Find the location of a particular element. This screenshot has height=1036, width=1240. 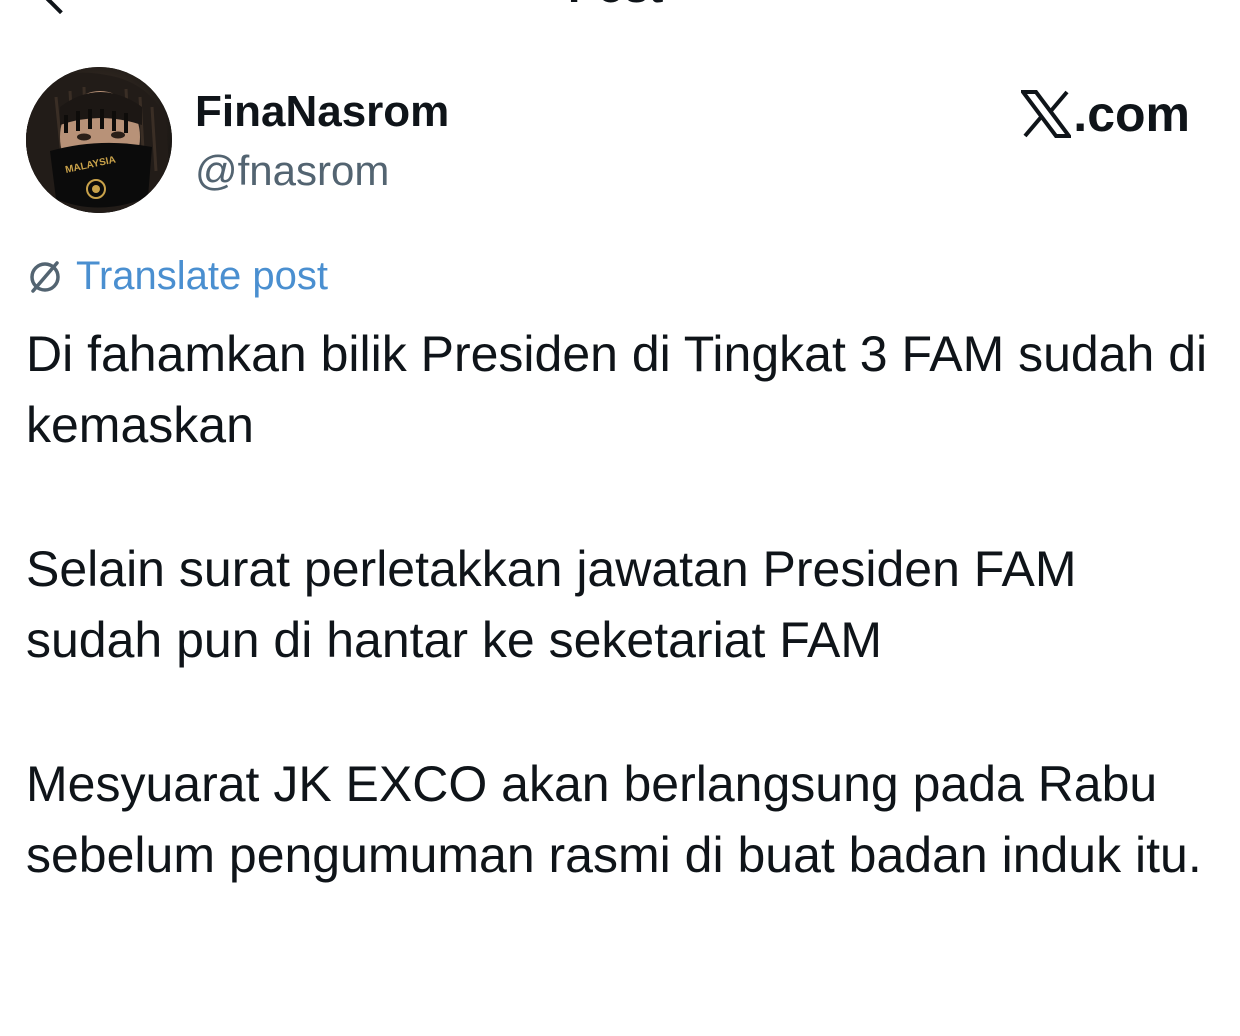

globe-slash-icon is located at coordinates (45, 277).